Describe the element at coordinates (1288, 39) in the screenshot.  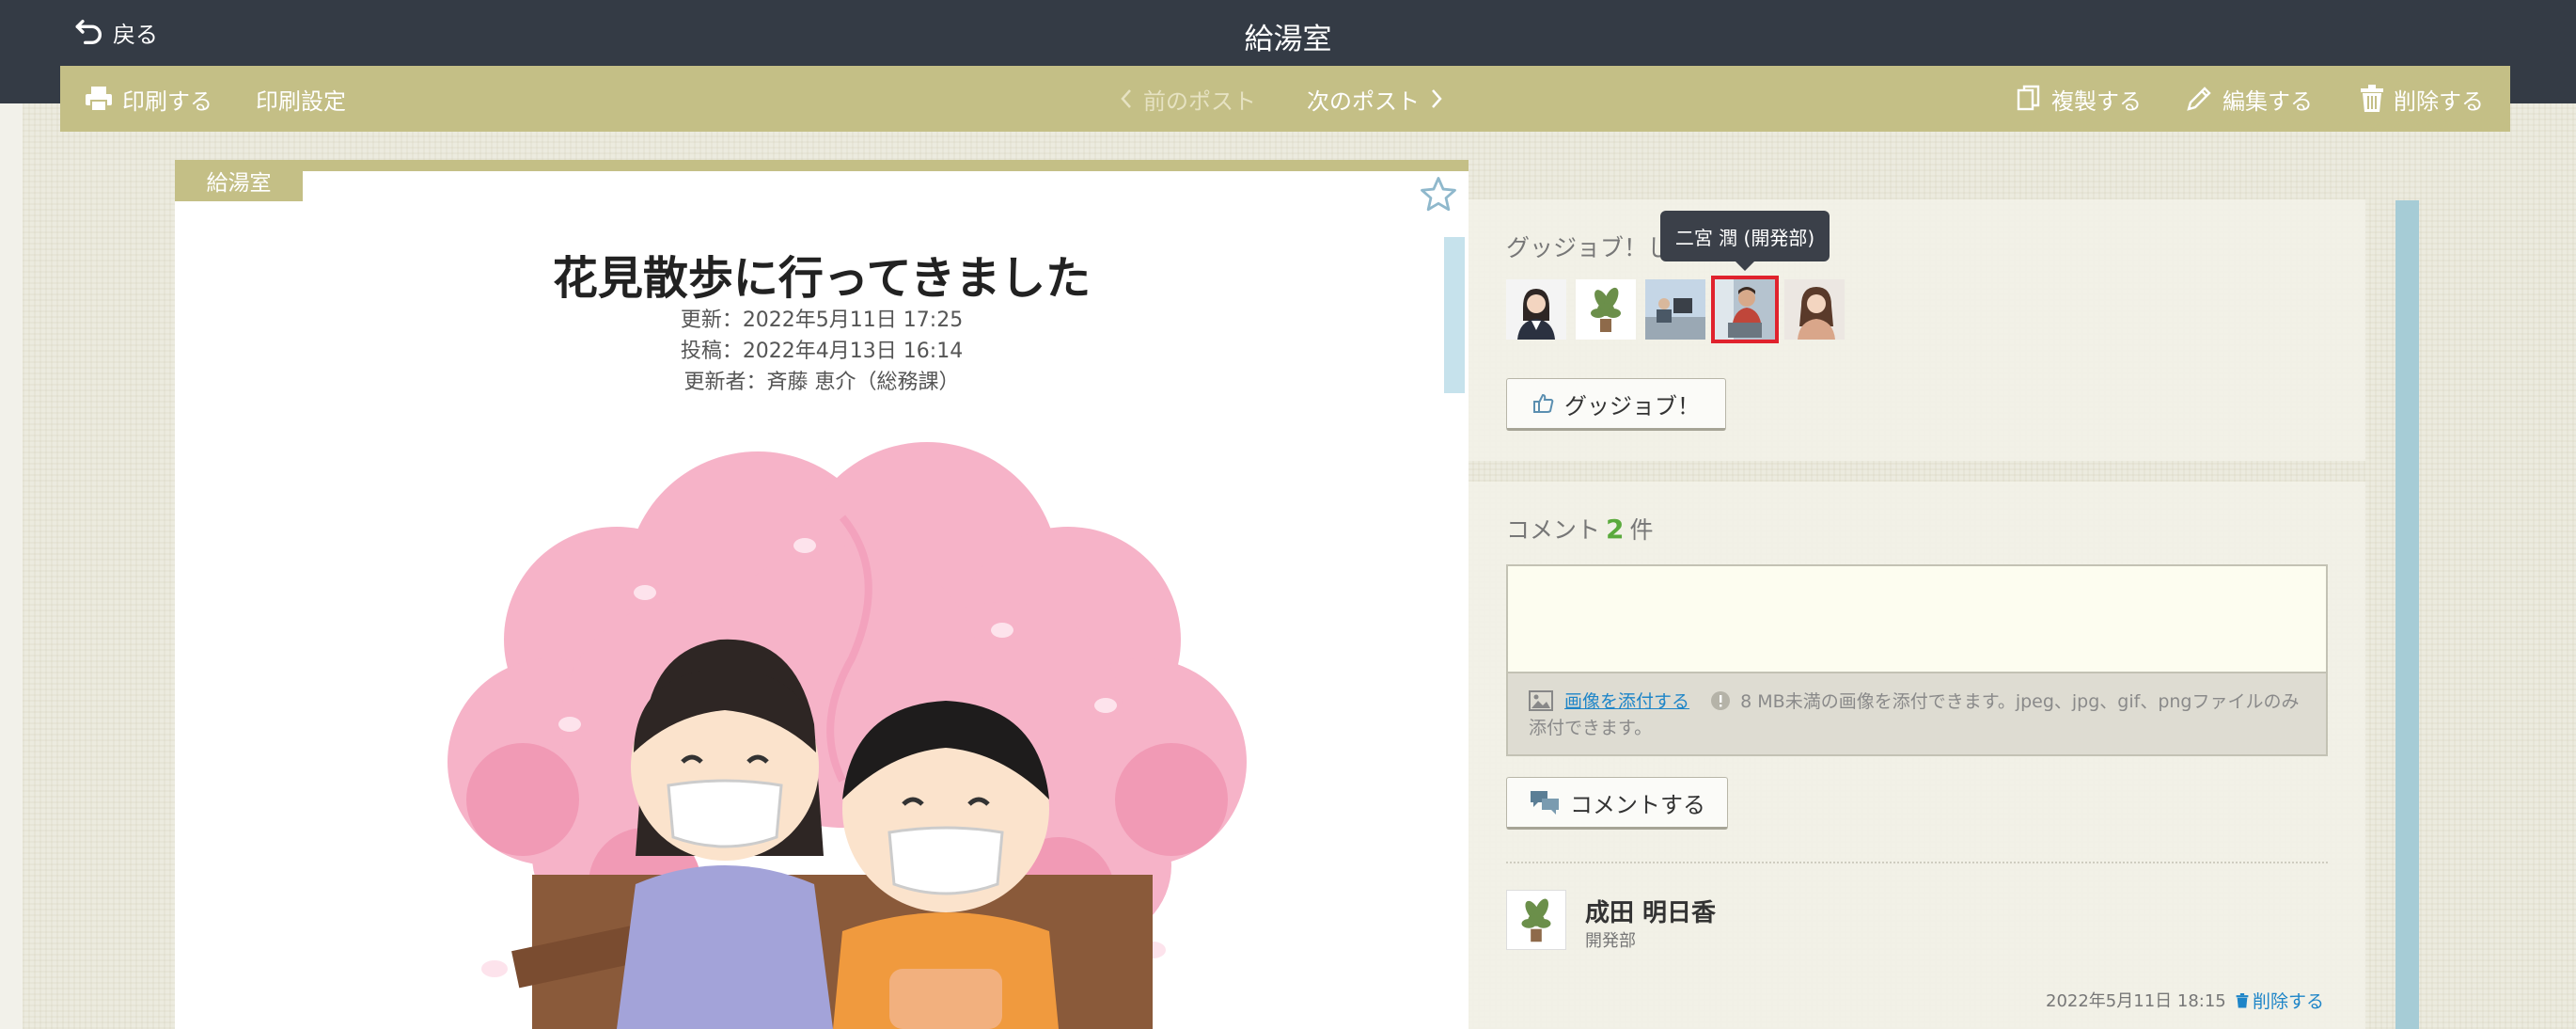
I see `page-title: 給湯室` at that location.